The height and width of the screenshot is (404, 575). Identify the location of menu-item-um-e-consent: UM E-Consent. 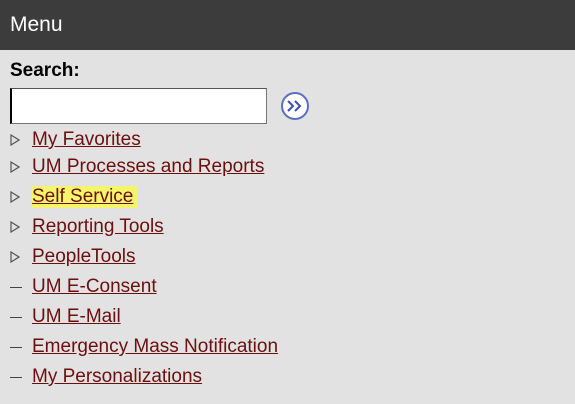
(292, 287).